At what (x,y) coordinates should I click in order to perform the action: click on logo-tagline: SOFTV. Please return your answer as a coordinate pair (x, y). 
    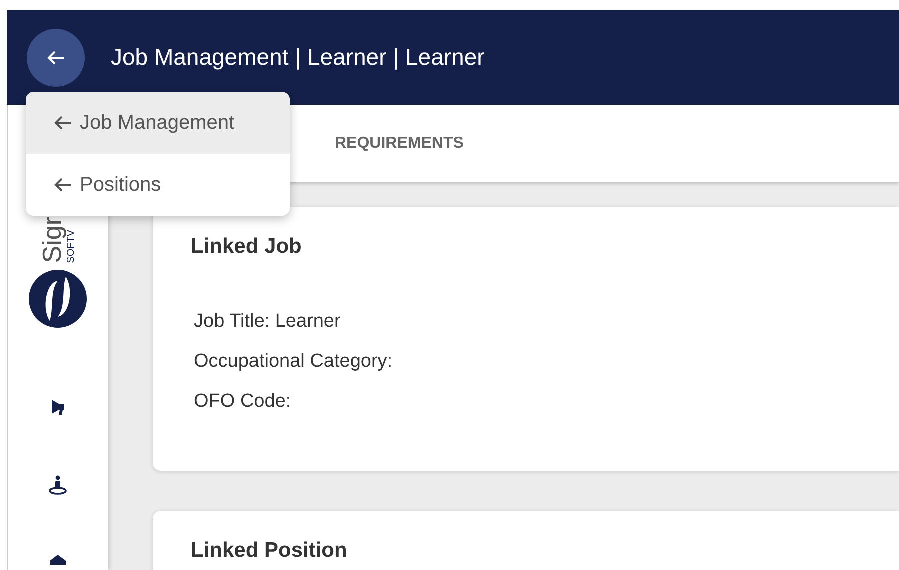
    Looking at the image, I should click on (72, 247).